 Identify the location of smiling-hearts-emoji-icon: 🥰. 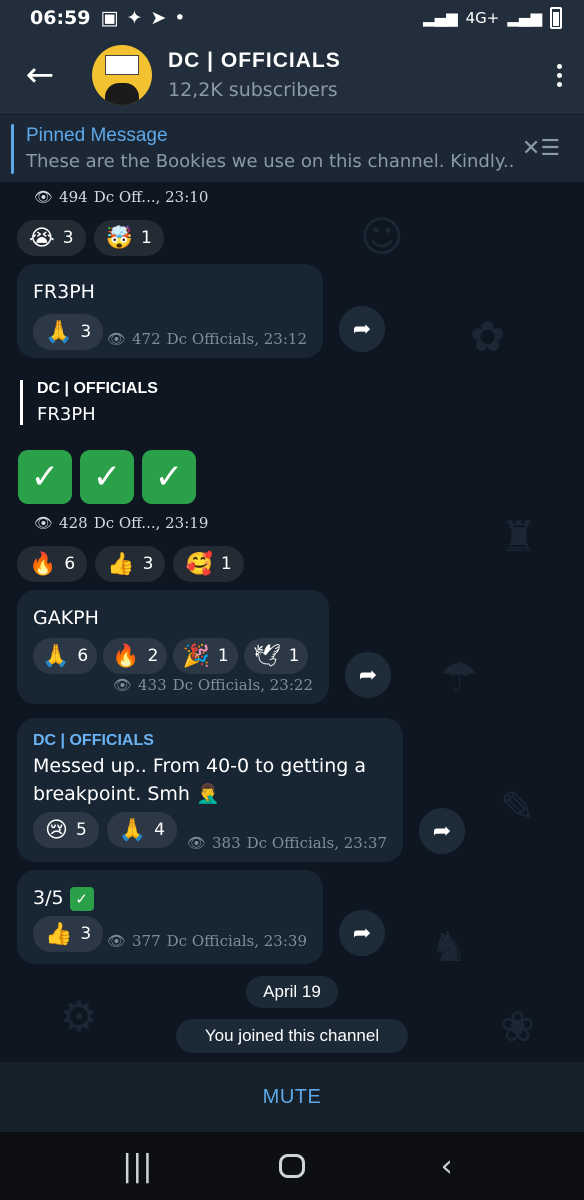
(199, 564).